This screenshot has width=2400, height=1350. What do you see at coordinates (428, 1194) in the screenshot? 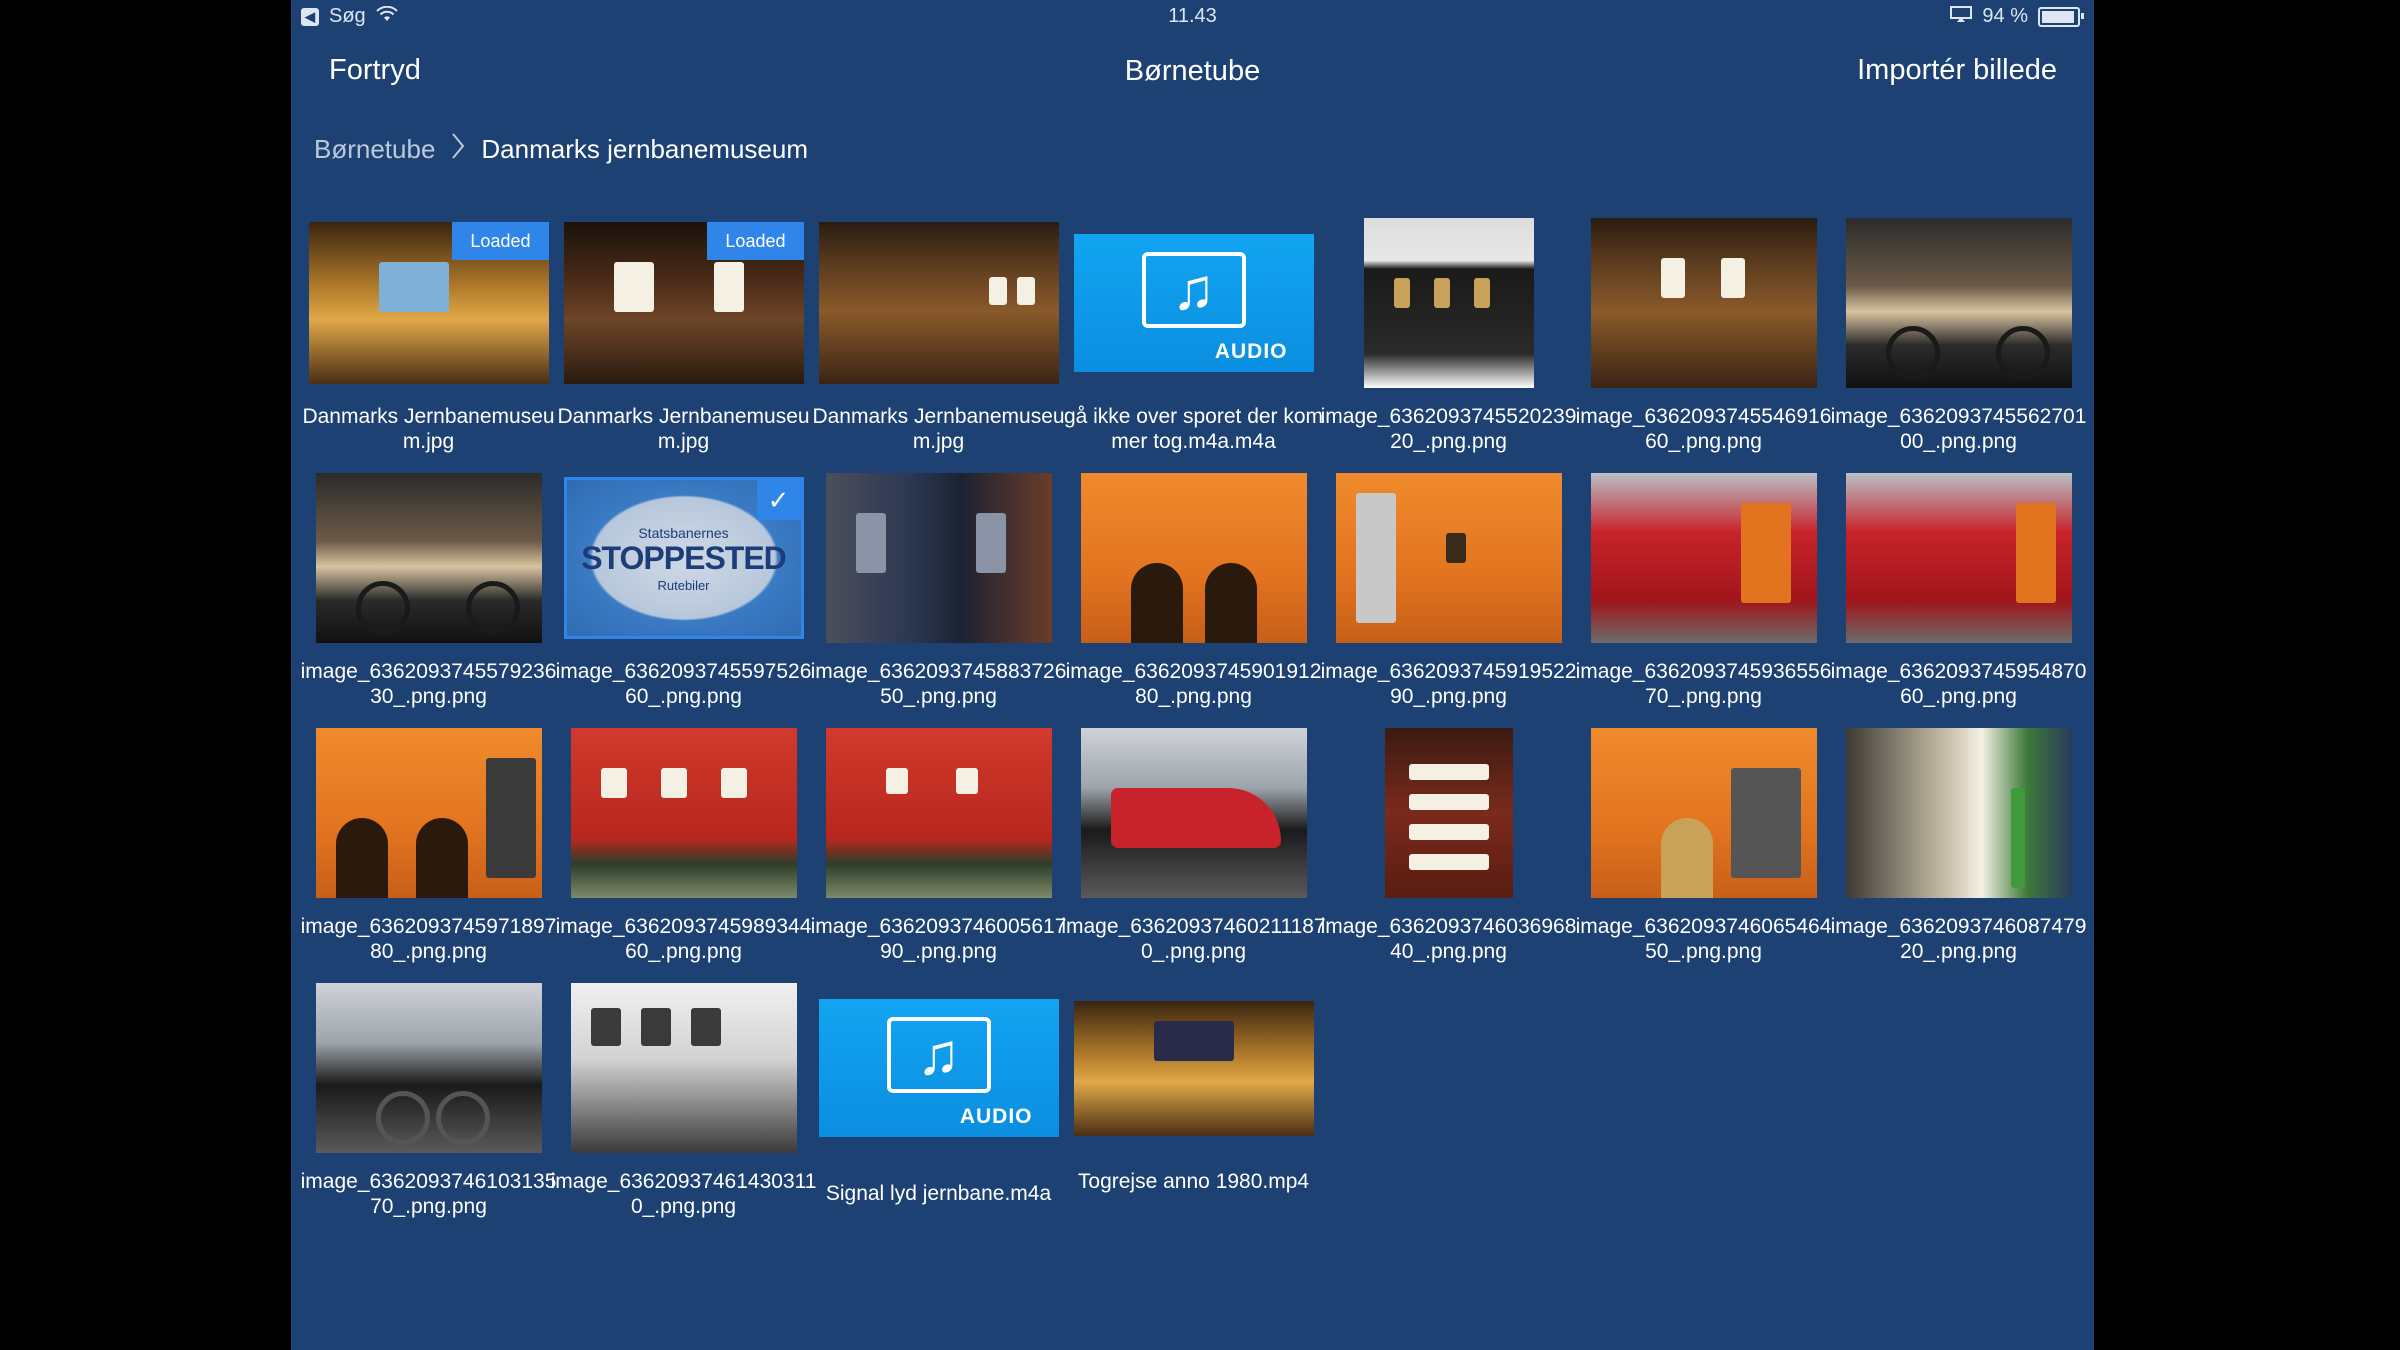
I see `media-caption: image_636209374610313570_.png.png` at bounding box center [428, 1194].